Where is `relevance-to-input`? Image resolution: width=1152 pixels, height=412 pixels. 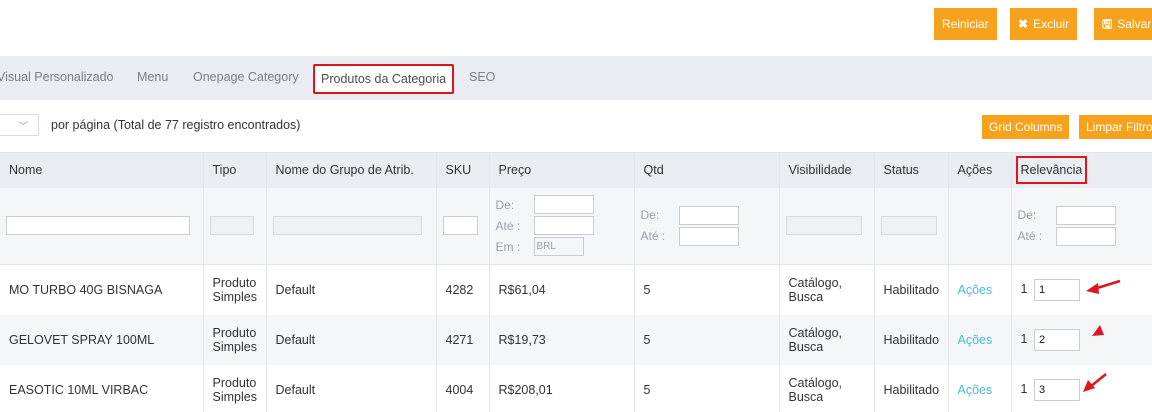
relevance-to-input is located at coordinates (1085, 236).